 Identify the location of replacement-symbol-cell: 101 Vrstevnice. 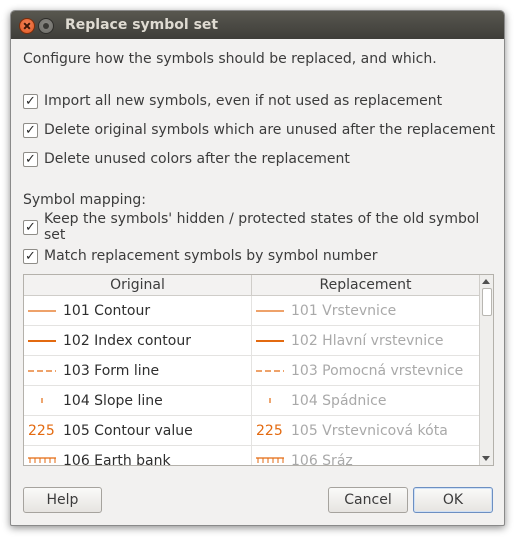
(365, 311).